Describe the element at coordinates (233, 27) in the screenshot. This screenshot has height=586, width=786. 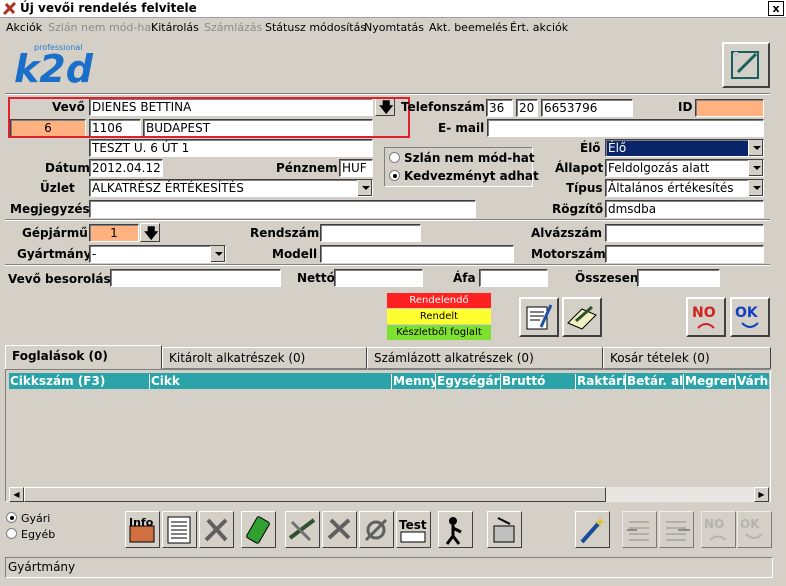
I see `menu-szamlazas: Számlázás` at that location.